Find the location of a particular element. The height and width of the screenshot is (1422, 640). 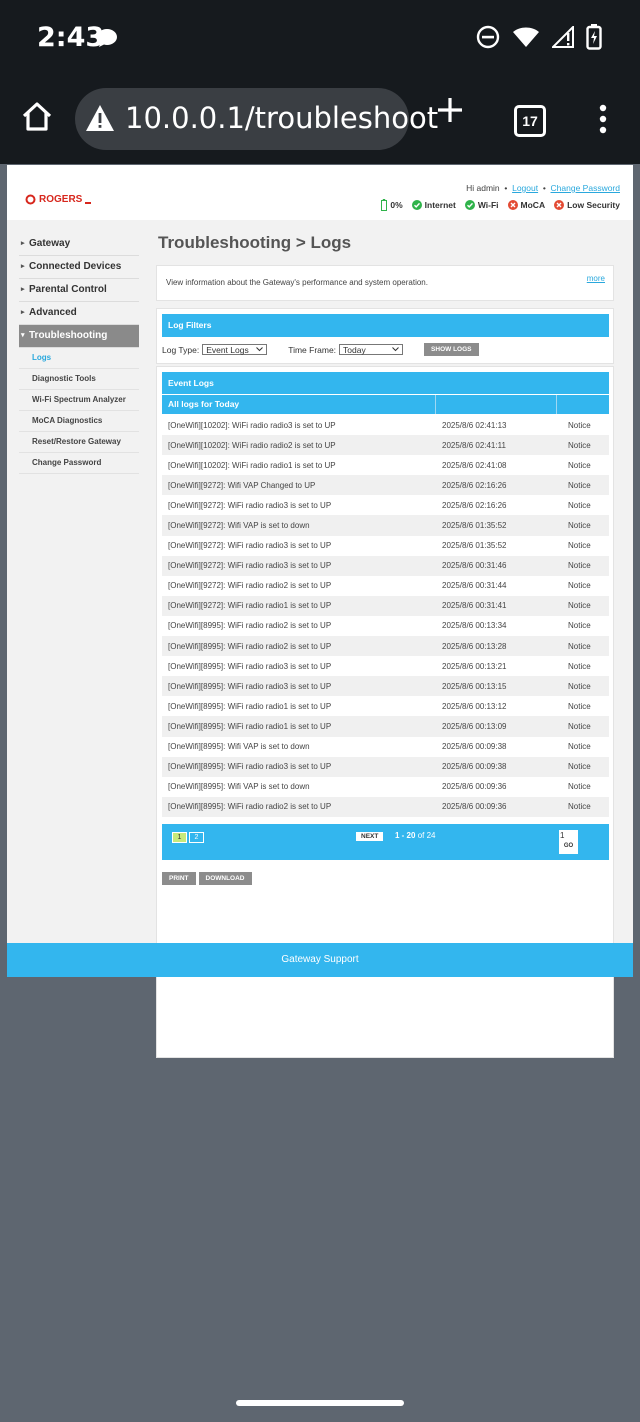

log-type-select: Event Logs is located at coordinates (235, 349).